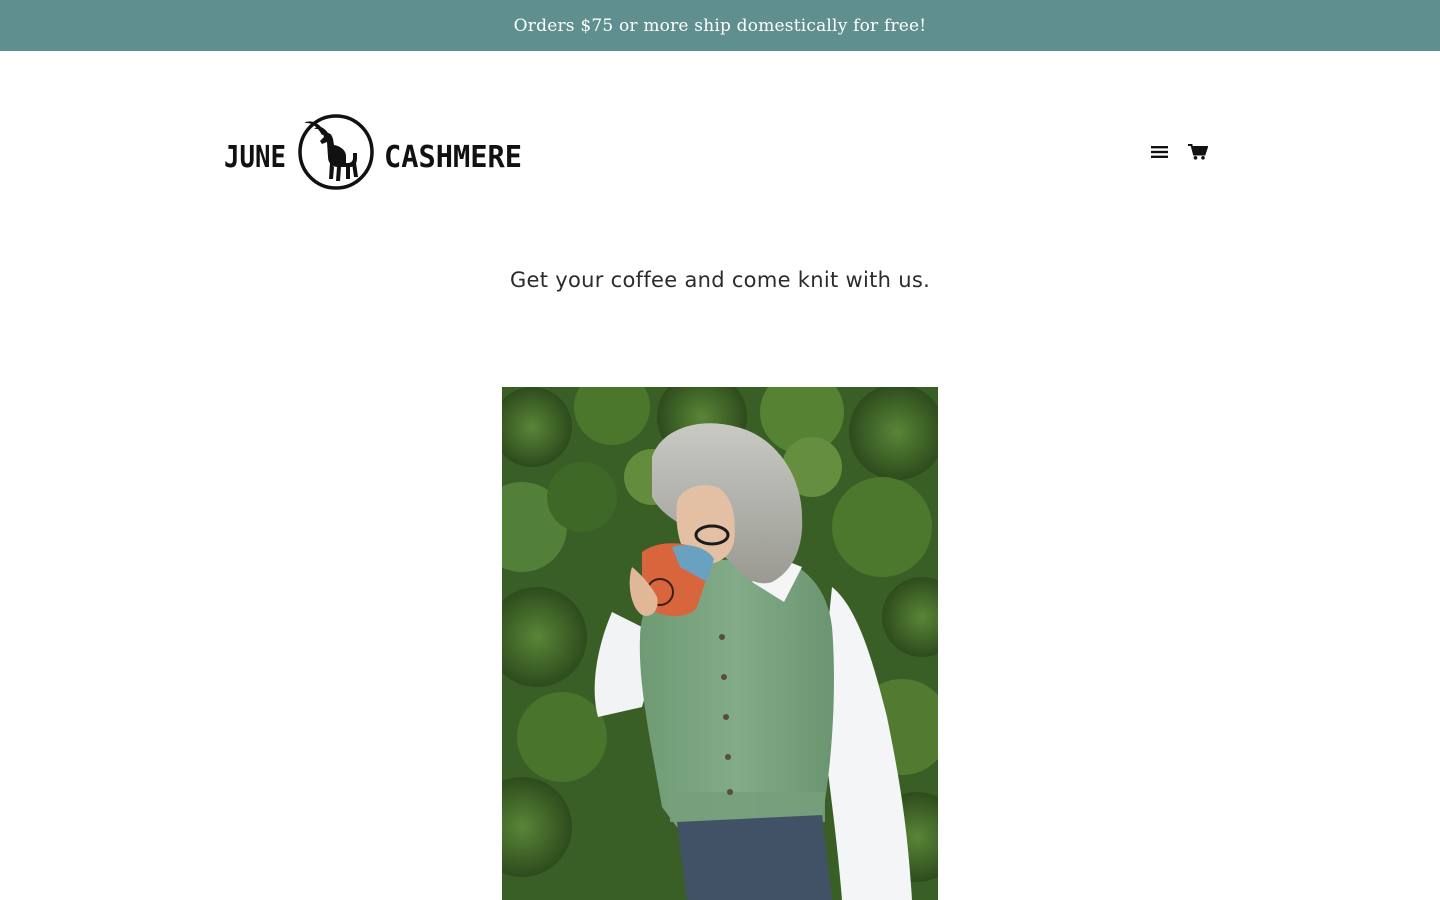 This screenshot has width=1440, height=900. What do you see at coordinates (1160, 152) in the screenshot?
I see `hamburger-menu-icon` at bounding box center [1160, 152].